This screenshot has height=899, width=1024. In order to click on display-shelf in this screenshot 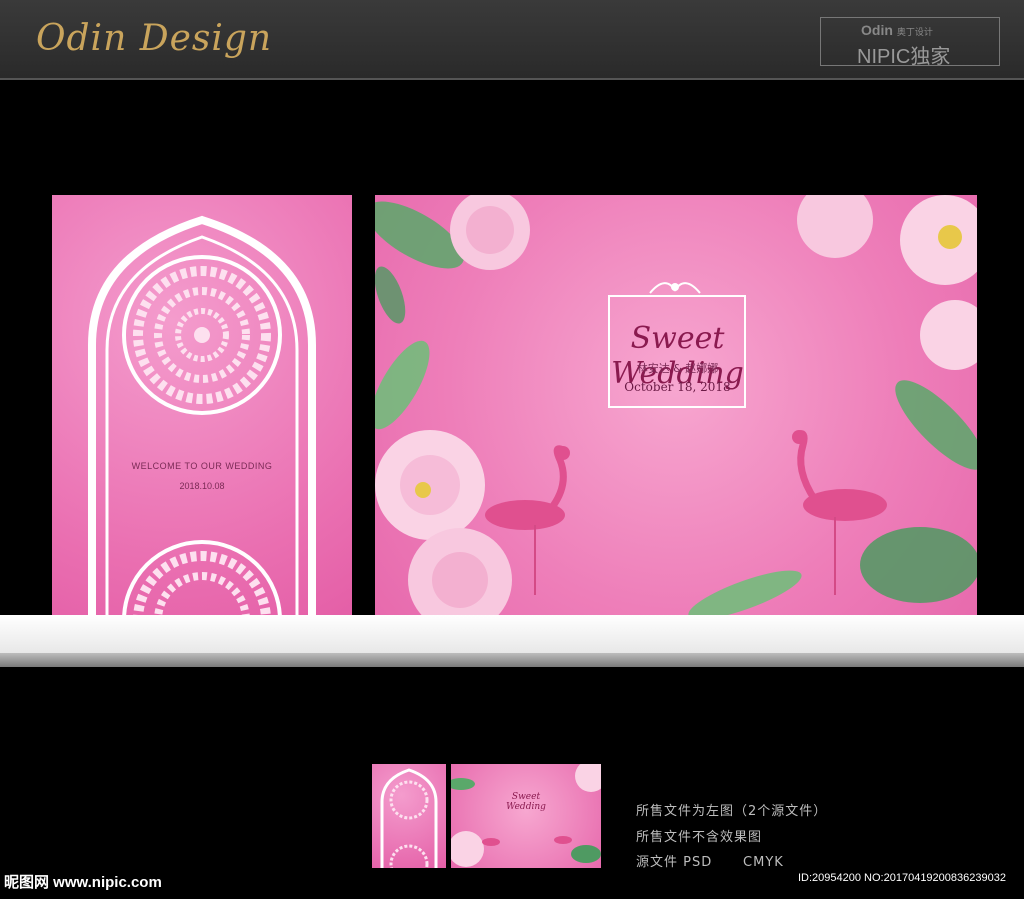, I will do `click(512, 634)`.